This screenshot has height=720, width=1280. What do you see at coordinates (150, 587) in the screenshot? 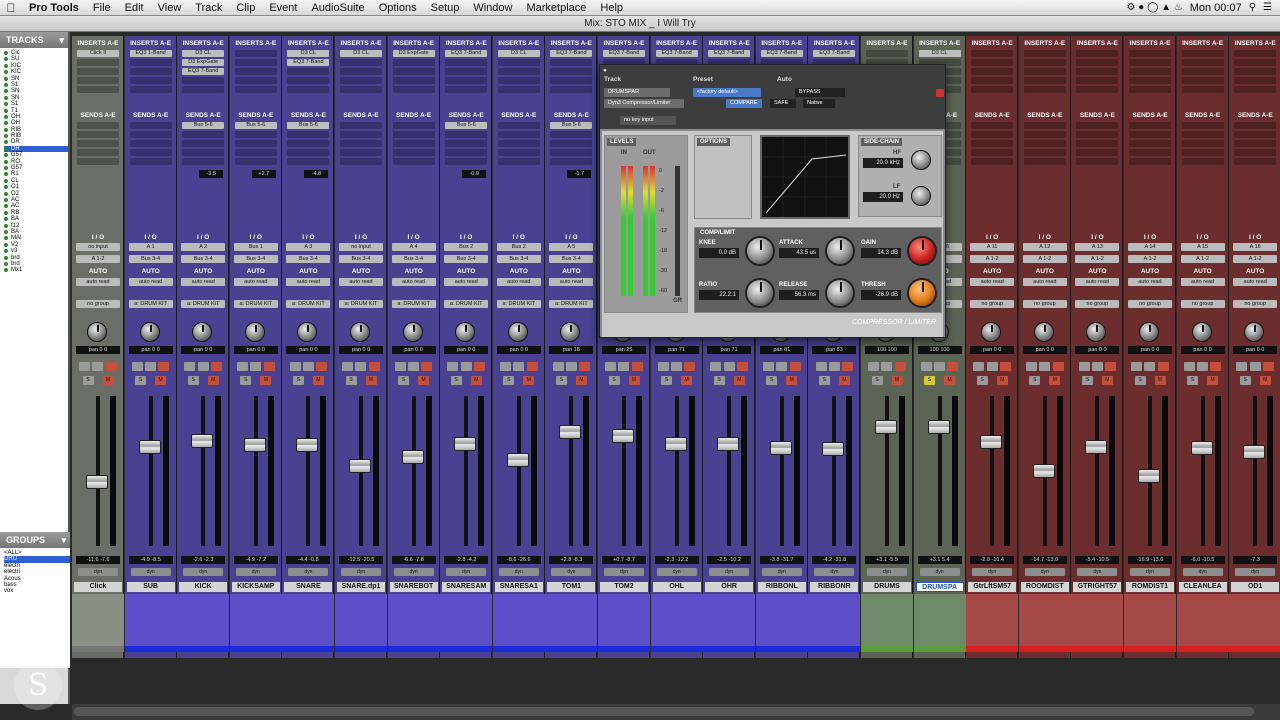
I see `track-name: SUB` at bounding box center [150, 587].